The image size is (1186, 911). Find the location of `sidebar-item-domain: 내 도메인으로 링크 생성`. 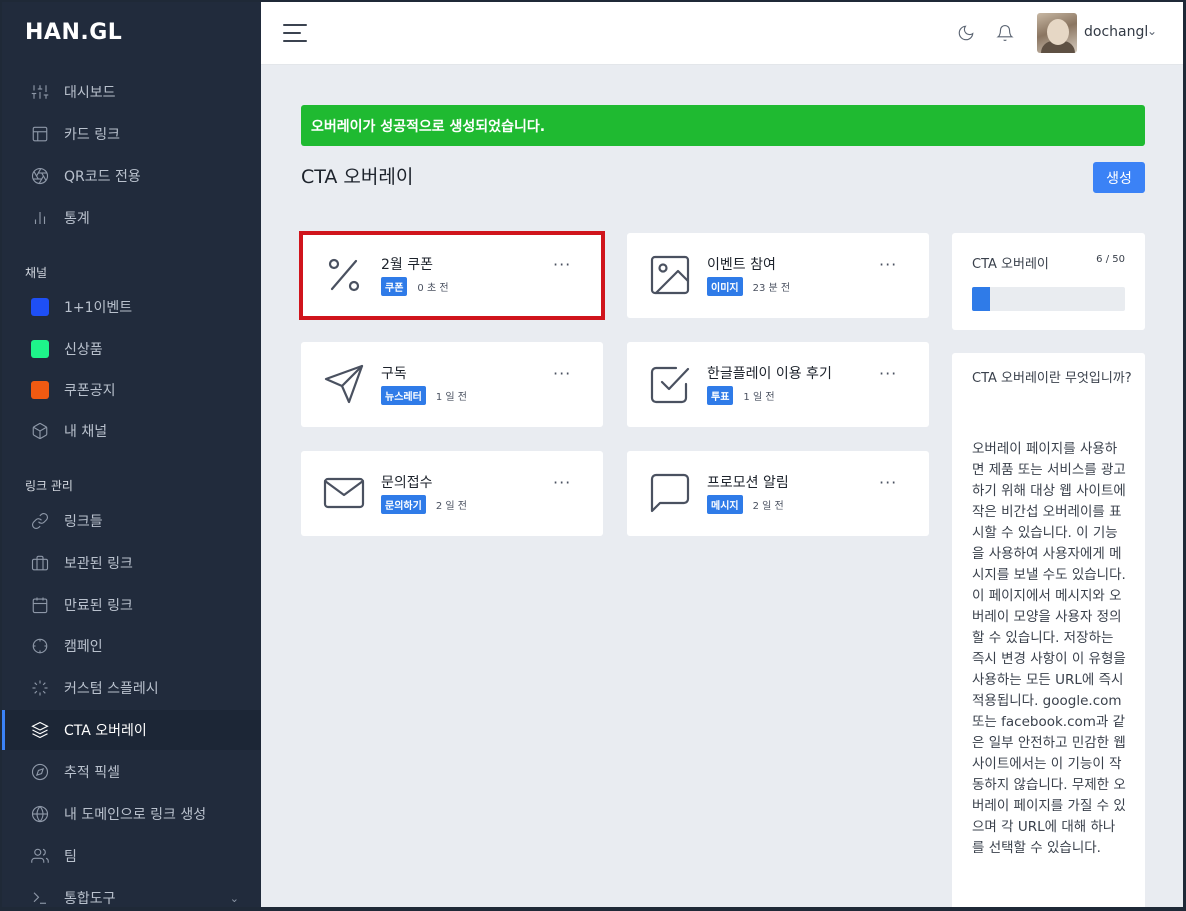

sidebar-item-domain: 내 도메인으로 링크 생성 is located at coordinates (131, 814).